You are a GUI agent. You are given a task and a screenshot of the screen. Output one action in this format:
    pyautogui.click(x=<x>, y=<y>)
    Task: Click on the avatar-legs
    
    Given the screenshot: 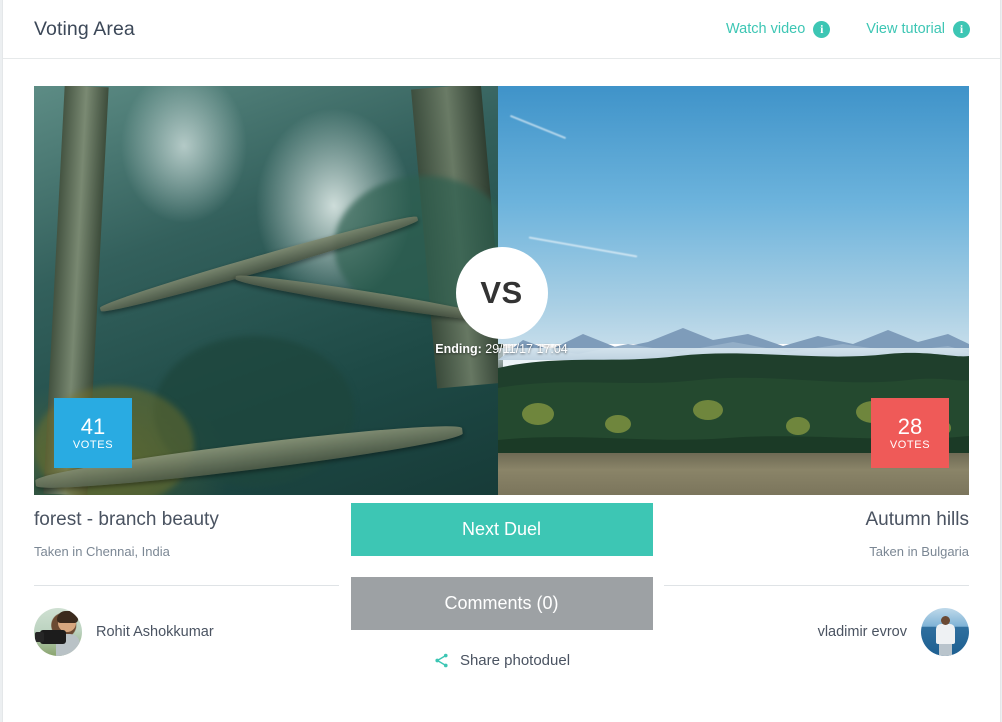 What is the action you would take?
    pyautogui.click(x=945, y=648)
    